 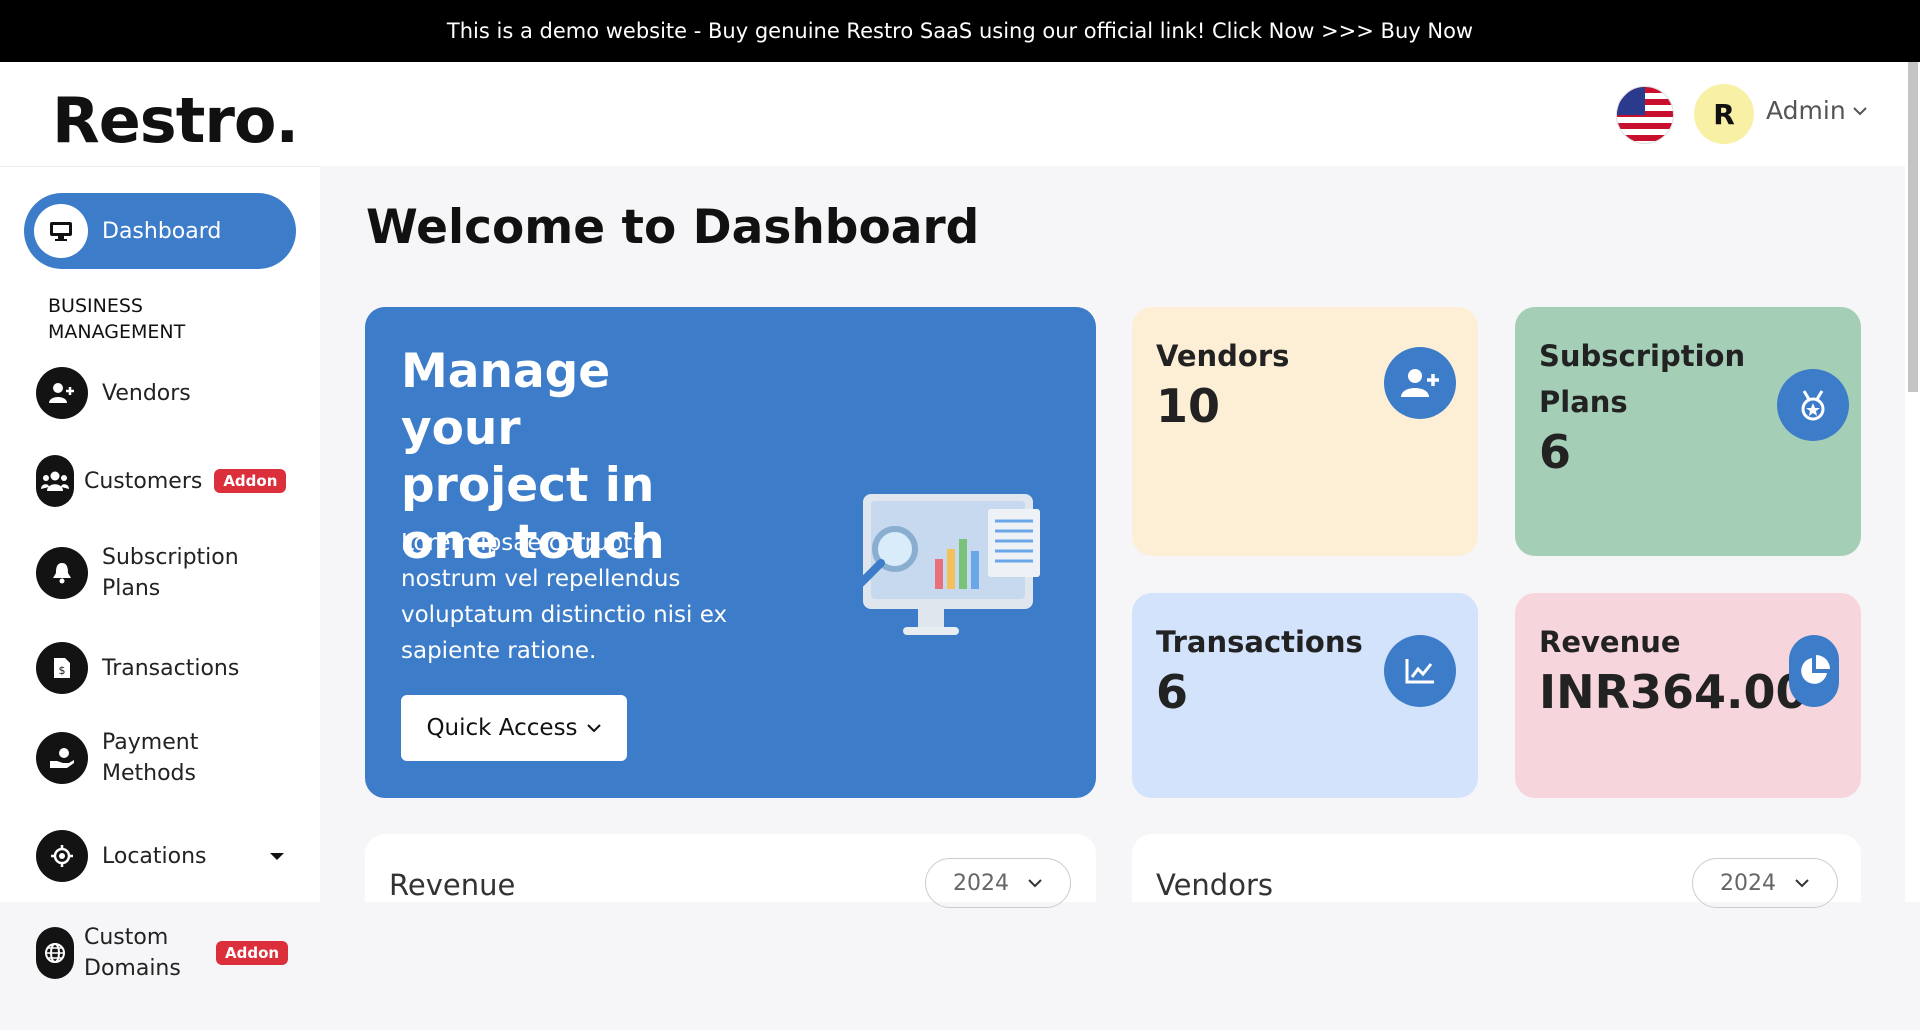 What do you see at coordinates (175, 120) in the screenshot?
I see `logo: Restro.` at bounding box center [175, 120].